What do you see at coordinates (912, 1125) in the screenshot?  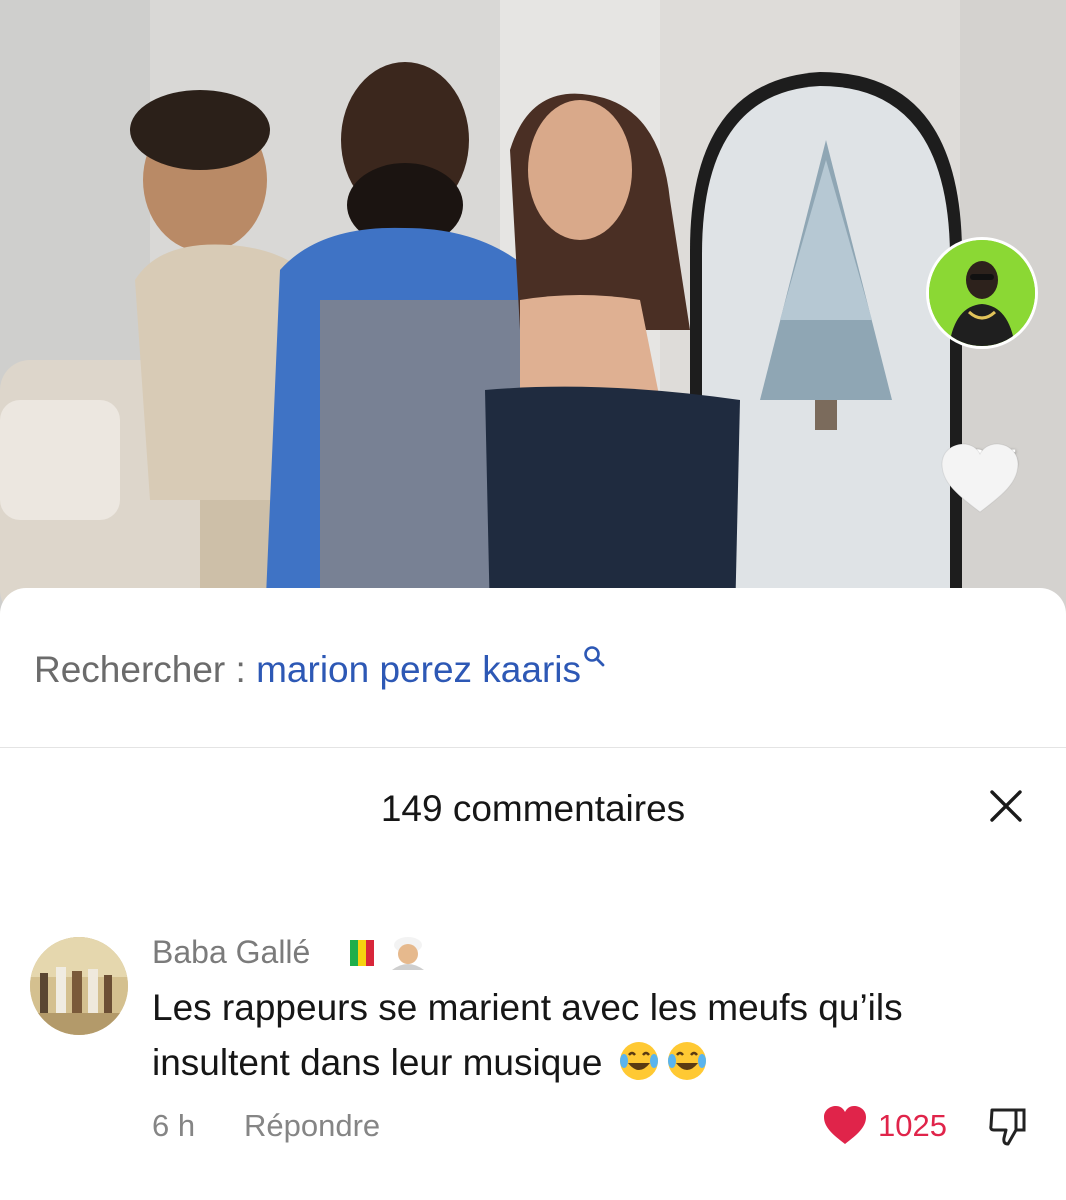 I see `comment-like-count: 1025` at bounding box center [912, 1125].